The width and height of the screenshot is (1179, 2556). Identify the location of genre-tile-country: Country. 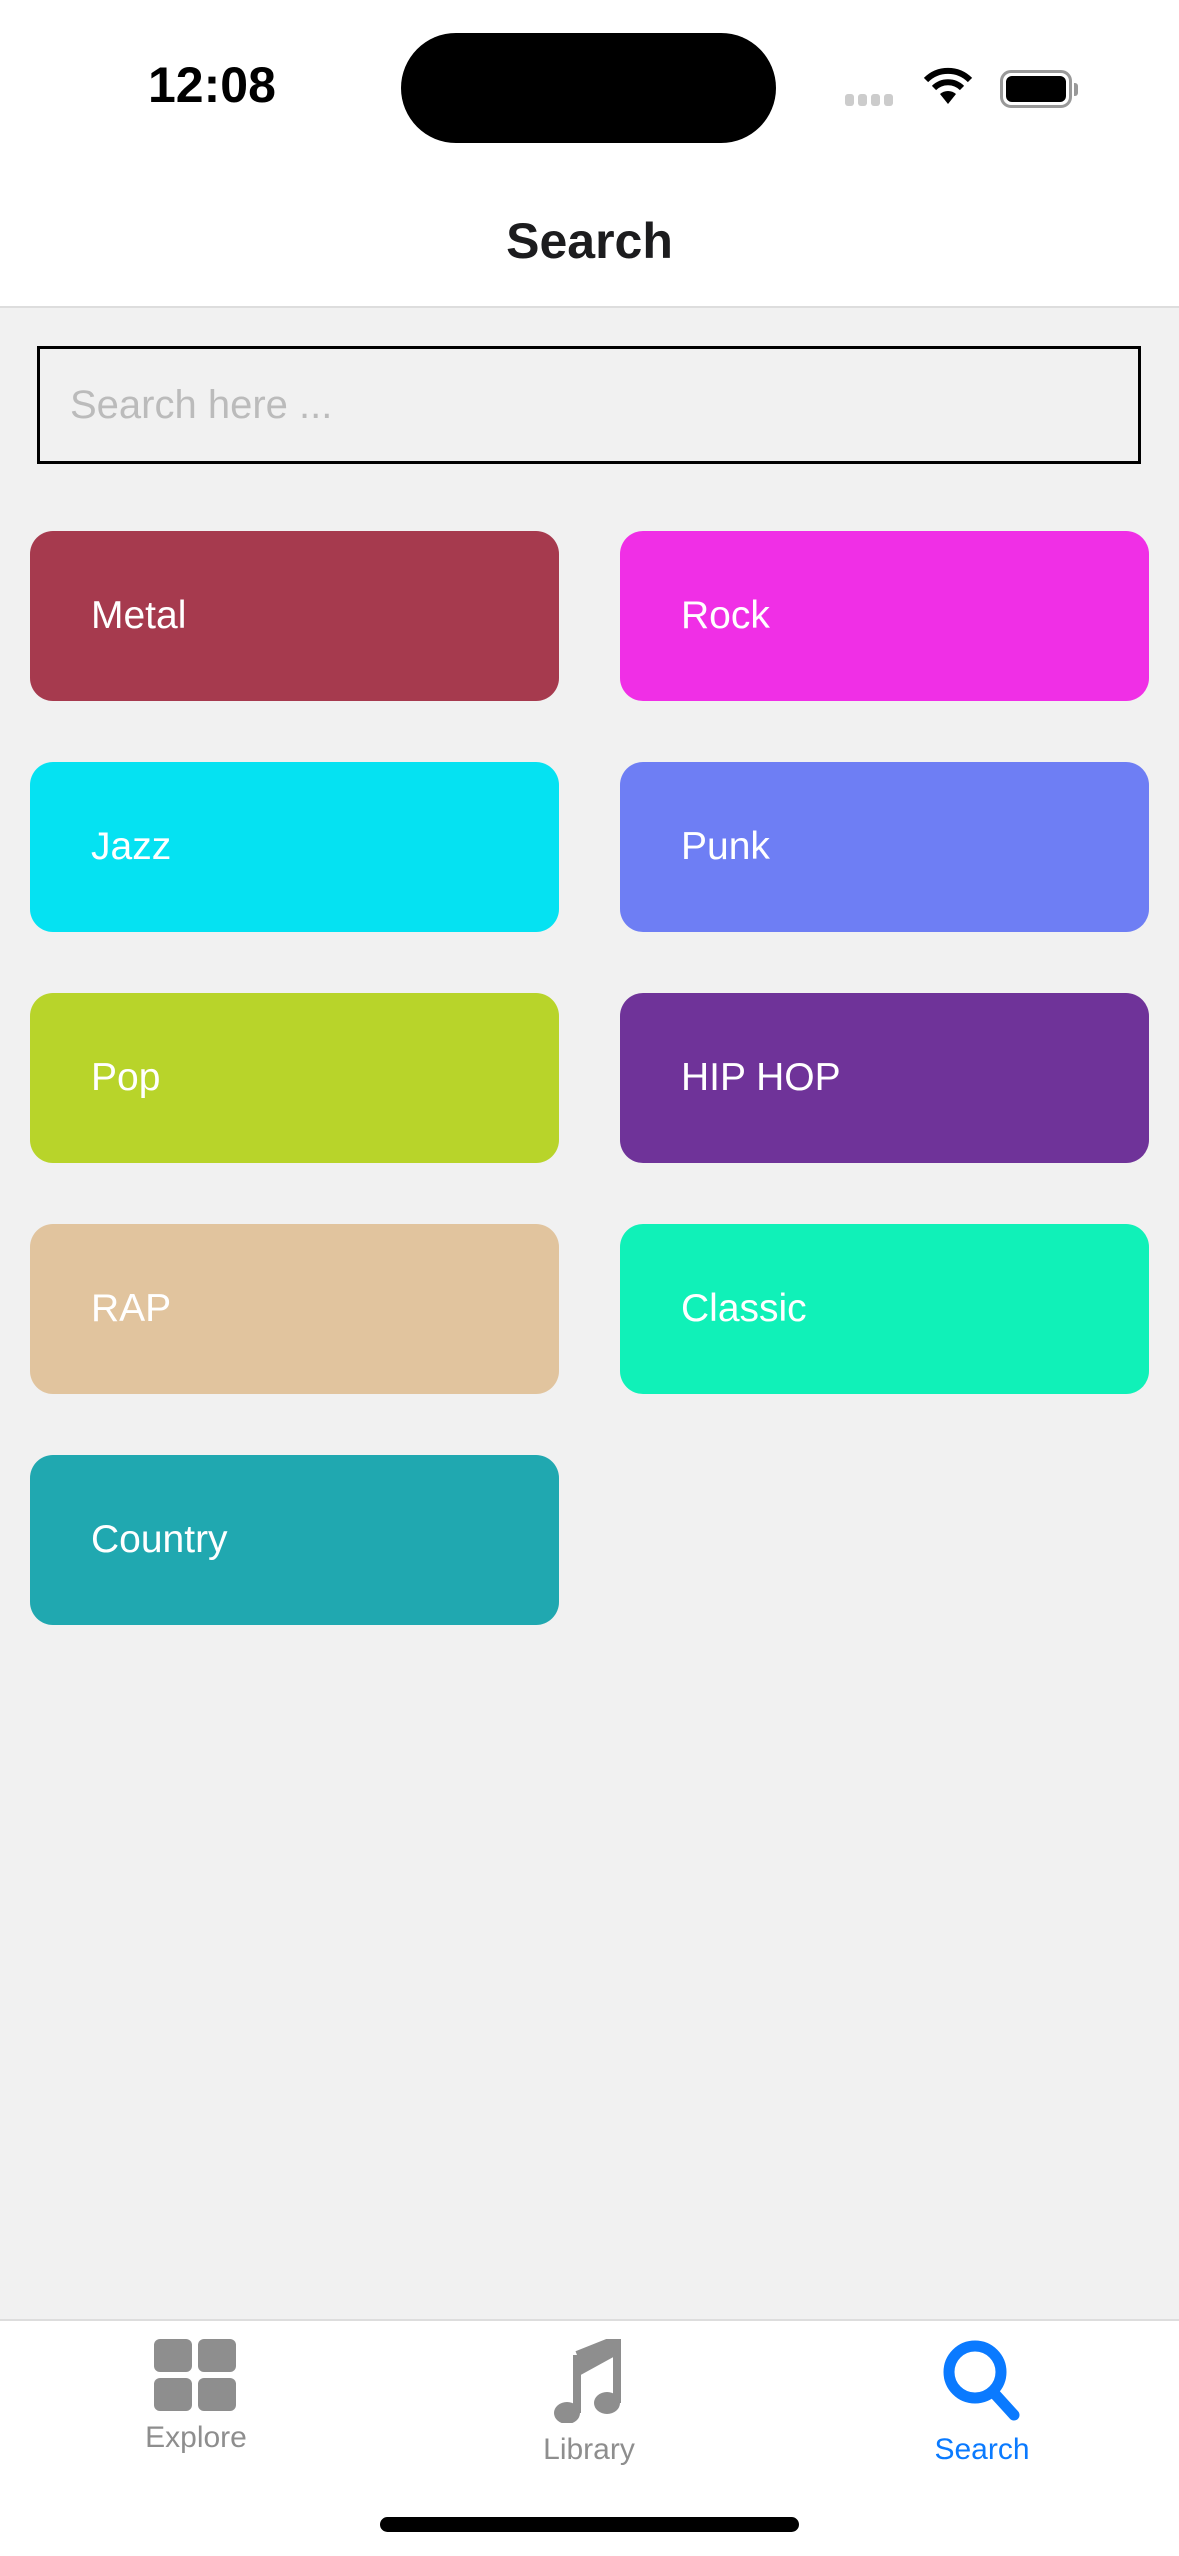
(294, 1540).